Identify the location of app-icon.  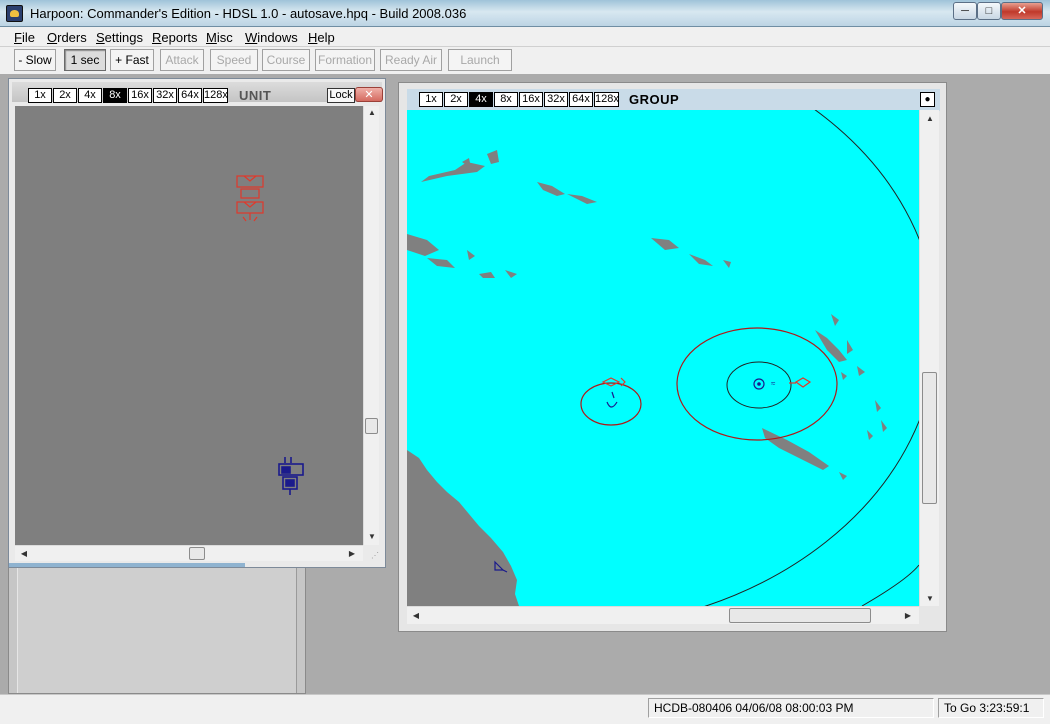
(14, 13).